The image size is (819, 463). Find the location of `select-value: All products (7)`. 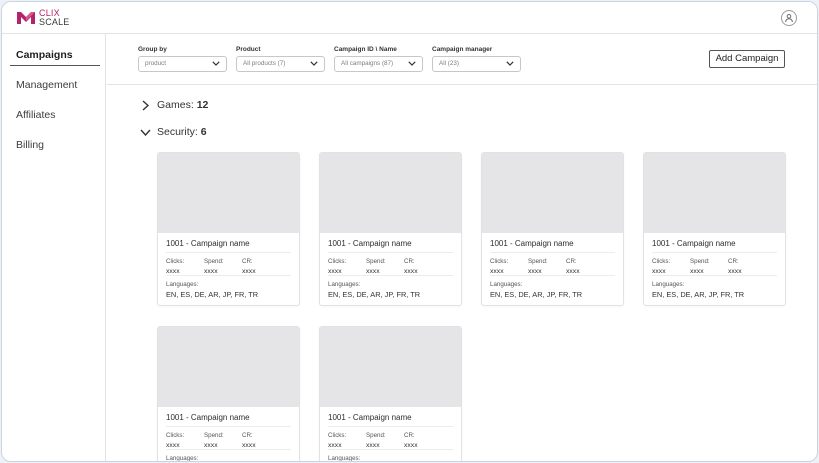

select-value: All products (7) is located at coordinates (264, 63).